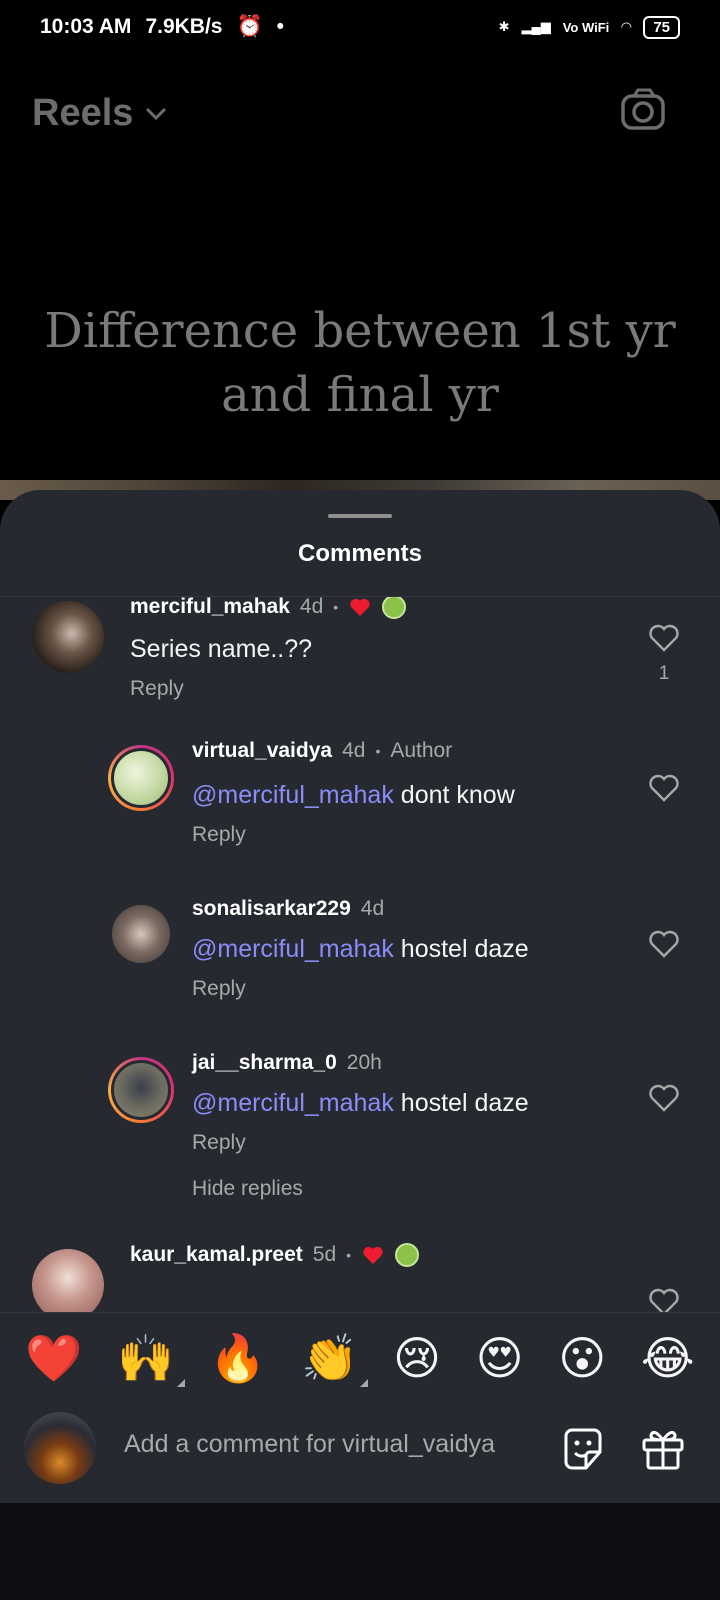  Describe the element at coordinates (417, 1358) in the screenshot. I see `emoji-crying: 😢` at that location.